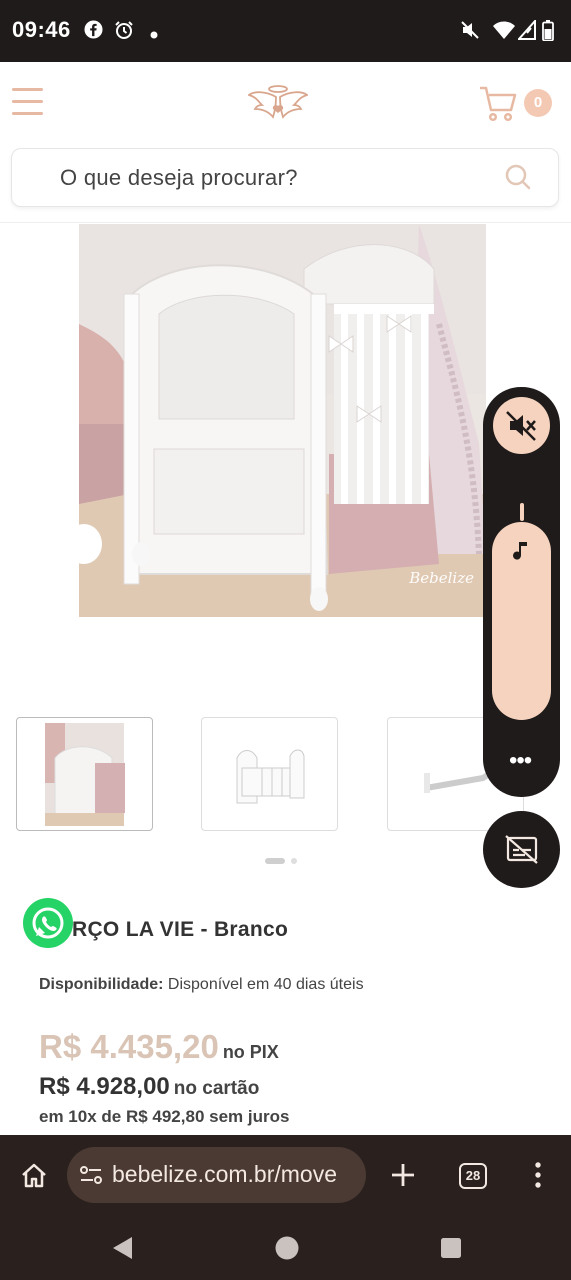 The width and height of the screenshot is (571, 1280). Describe the element at coordinates (164, 1116) in the screenshot. I see `installments-text: em 10x de R$ 492,80 sem juros` at that location.